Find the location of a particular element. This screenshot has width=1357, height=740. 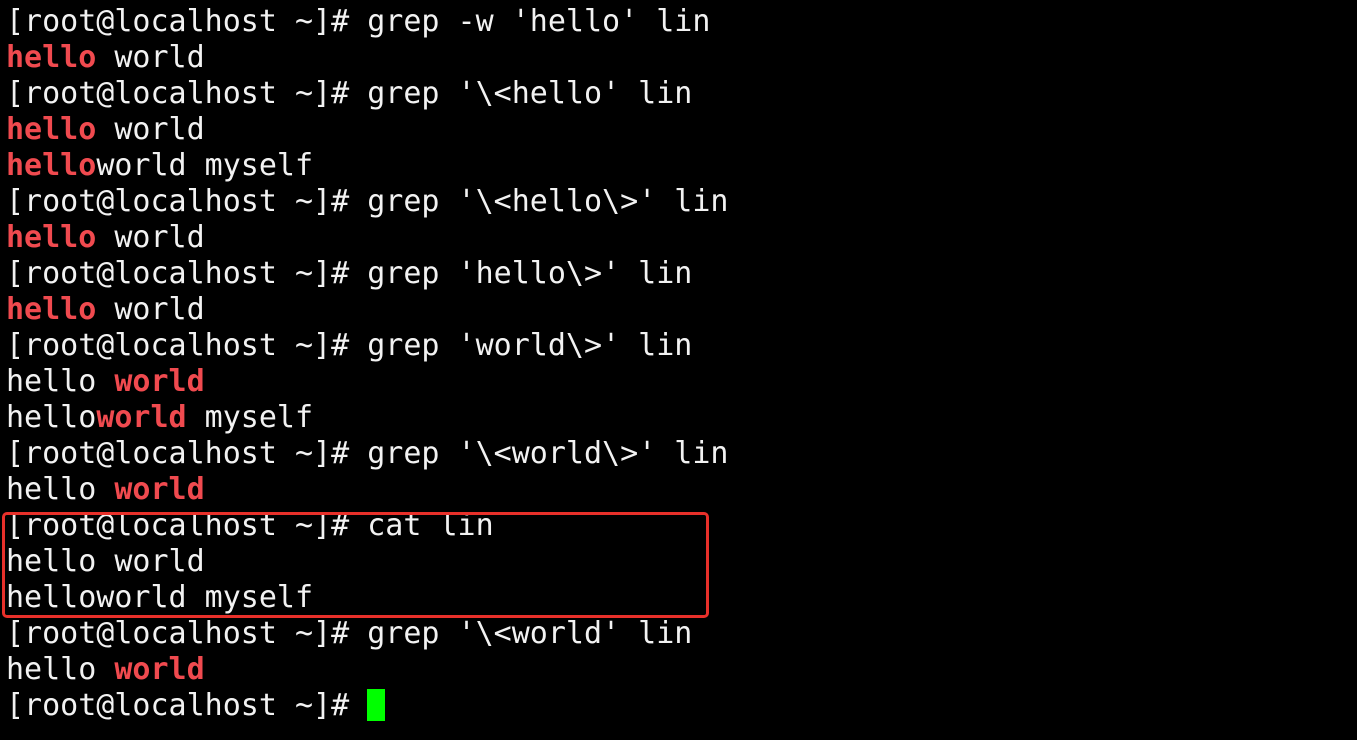

terminal-text: [root@localhost ~]# grep '\<world\>' lin is located at coordinates (367, 453).